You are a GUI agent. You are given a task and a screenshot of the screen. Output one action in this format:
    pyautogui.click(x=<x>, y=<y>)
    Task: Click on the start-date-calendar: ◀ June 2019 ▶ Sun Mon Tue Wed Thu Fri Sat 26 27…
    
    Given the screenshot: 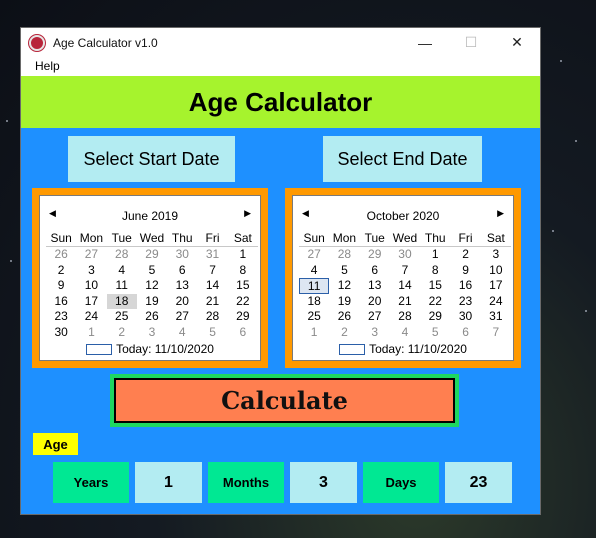 What is the action you would take?
    pyautogui.click(x=150, y=278)
    